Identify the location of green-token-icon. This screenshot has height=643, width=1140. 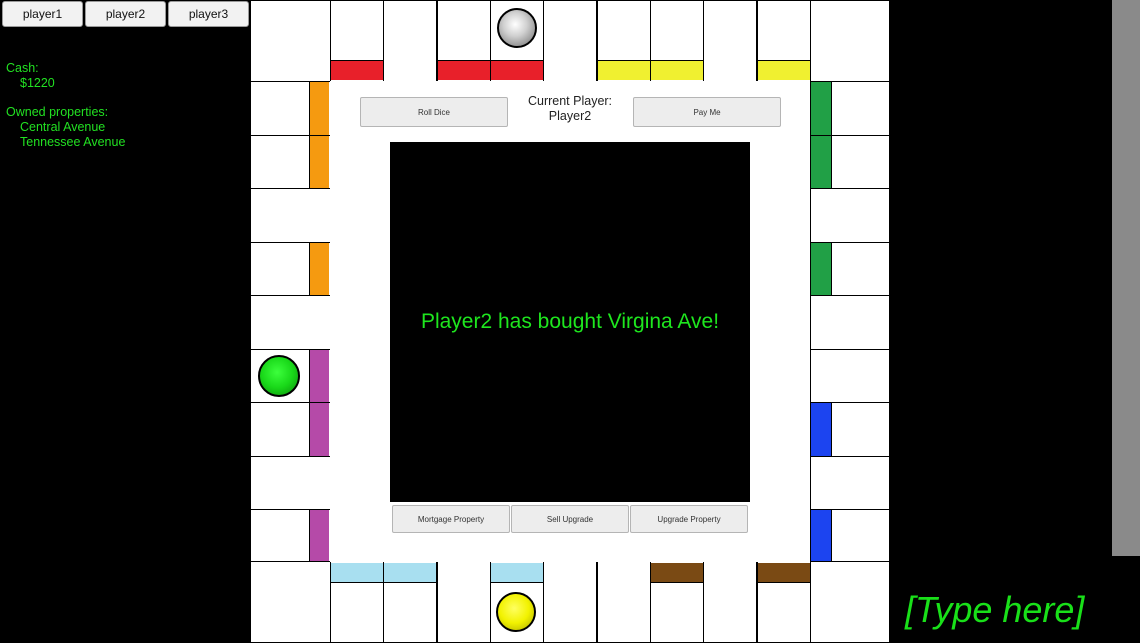
(279, 376).